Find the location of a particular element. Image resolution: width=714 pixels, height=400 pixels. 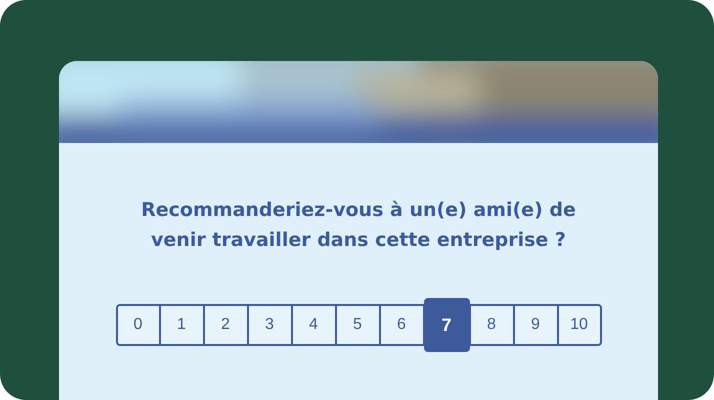

survey-question: Recommanderiez-vous à un(e) ami(e) de venir travailler dans cette entreprise ? is located at coordinates (358, 225).